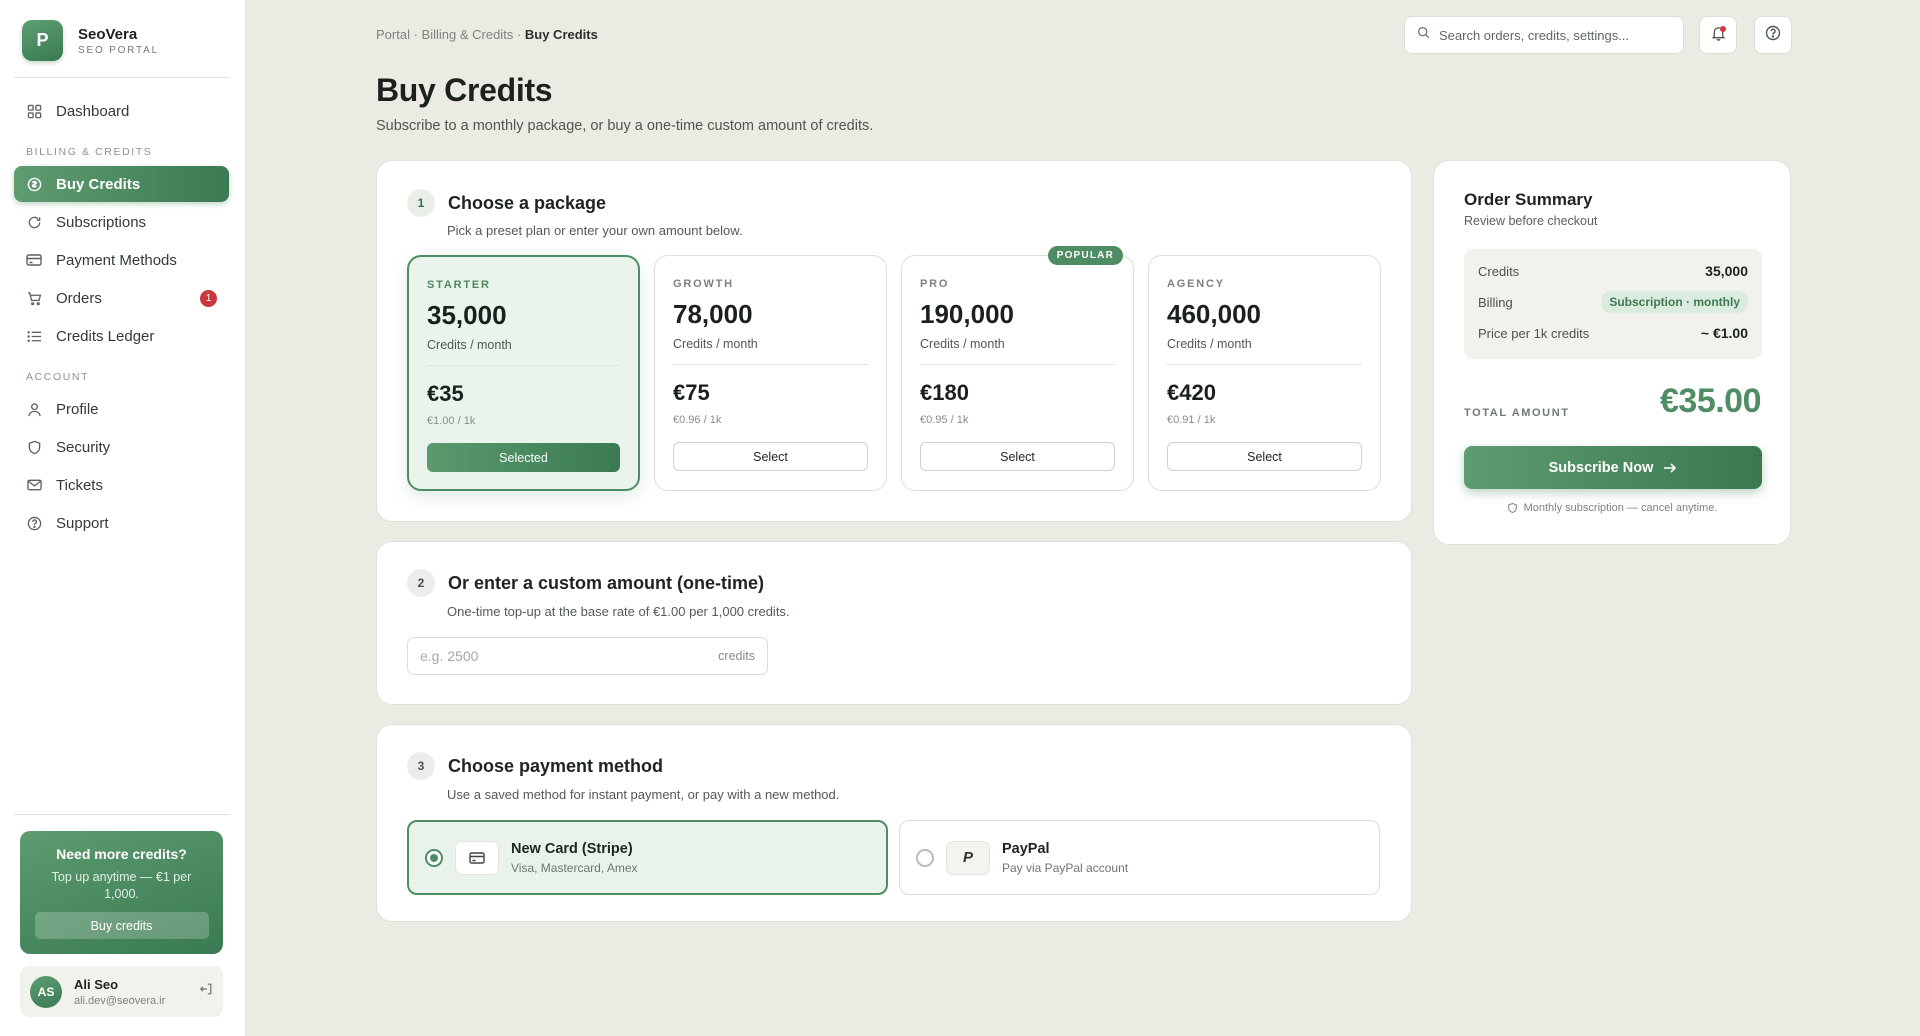 The image size is (1920, 1036). What do you see at coordinates (944, 392) in the screenshot?
I see `package-price: €180` at bounding box center [944, 392].